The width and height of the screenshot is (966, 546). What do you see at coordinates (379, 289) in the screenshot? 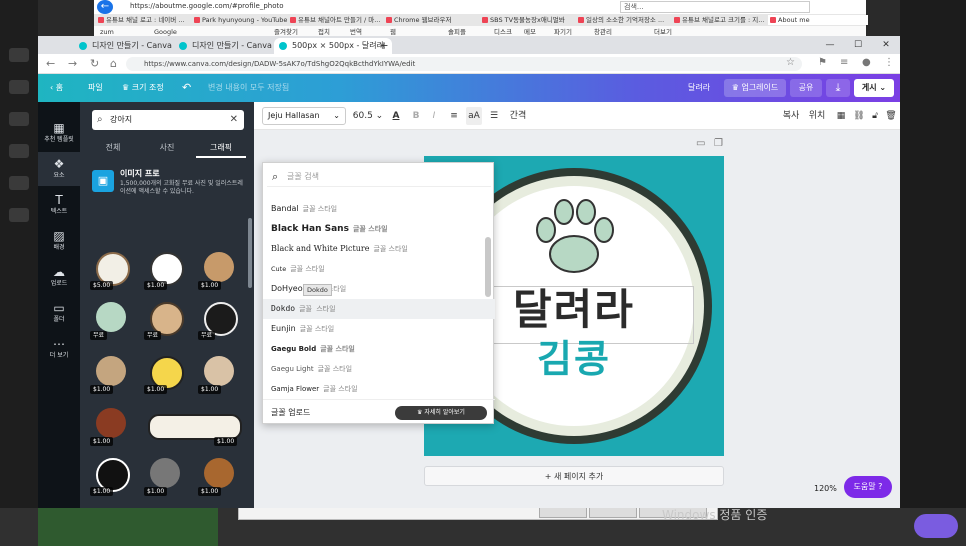
I see `font-option: DoHyeon글꼴 스타일` at bounding box center [379, 289].